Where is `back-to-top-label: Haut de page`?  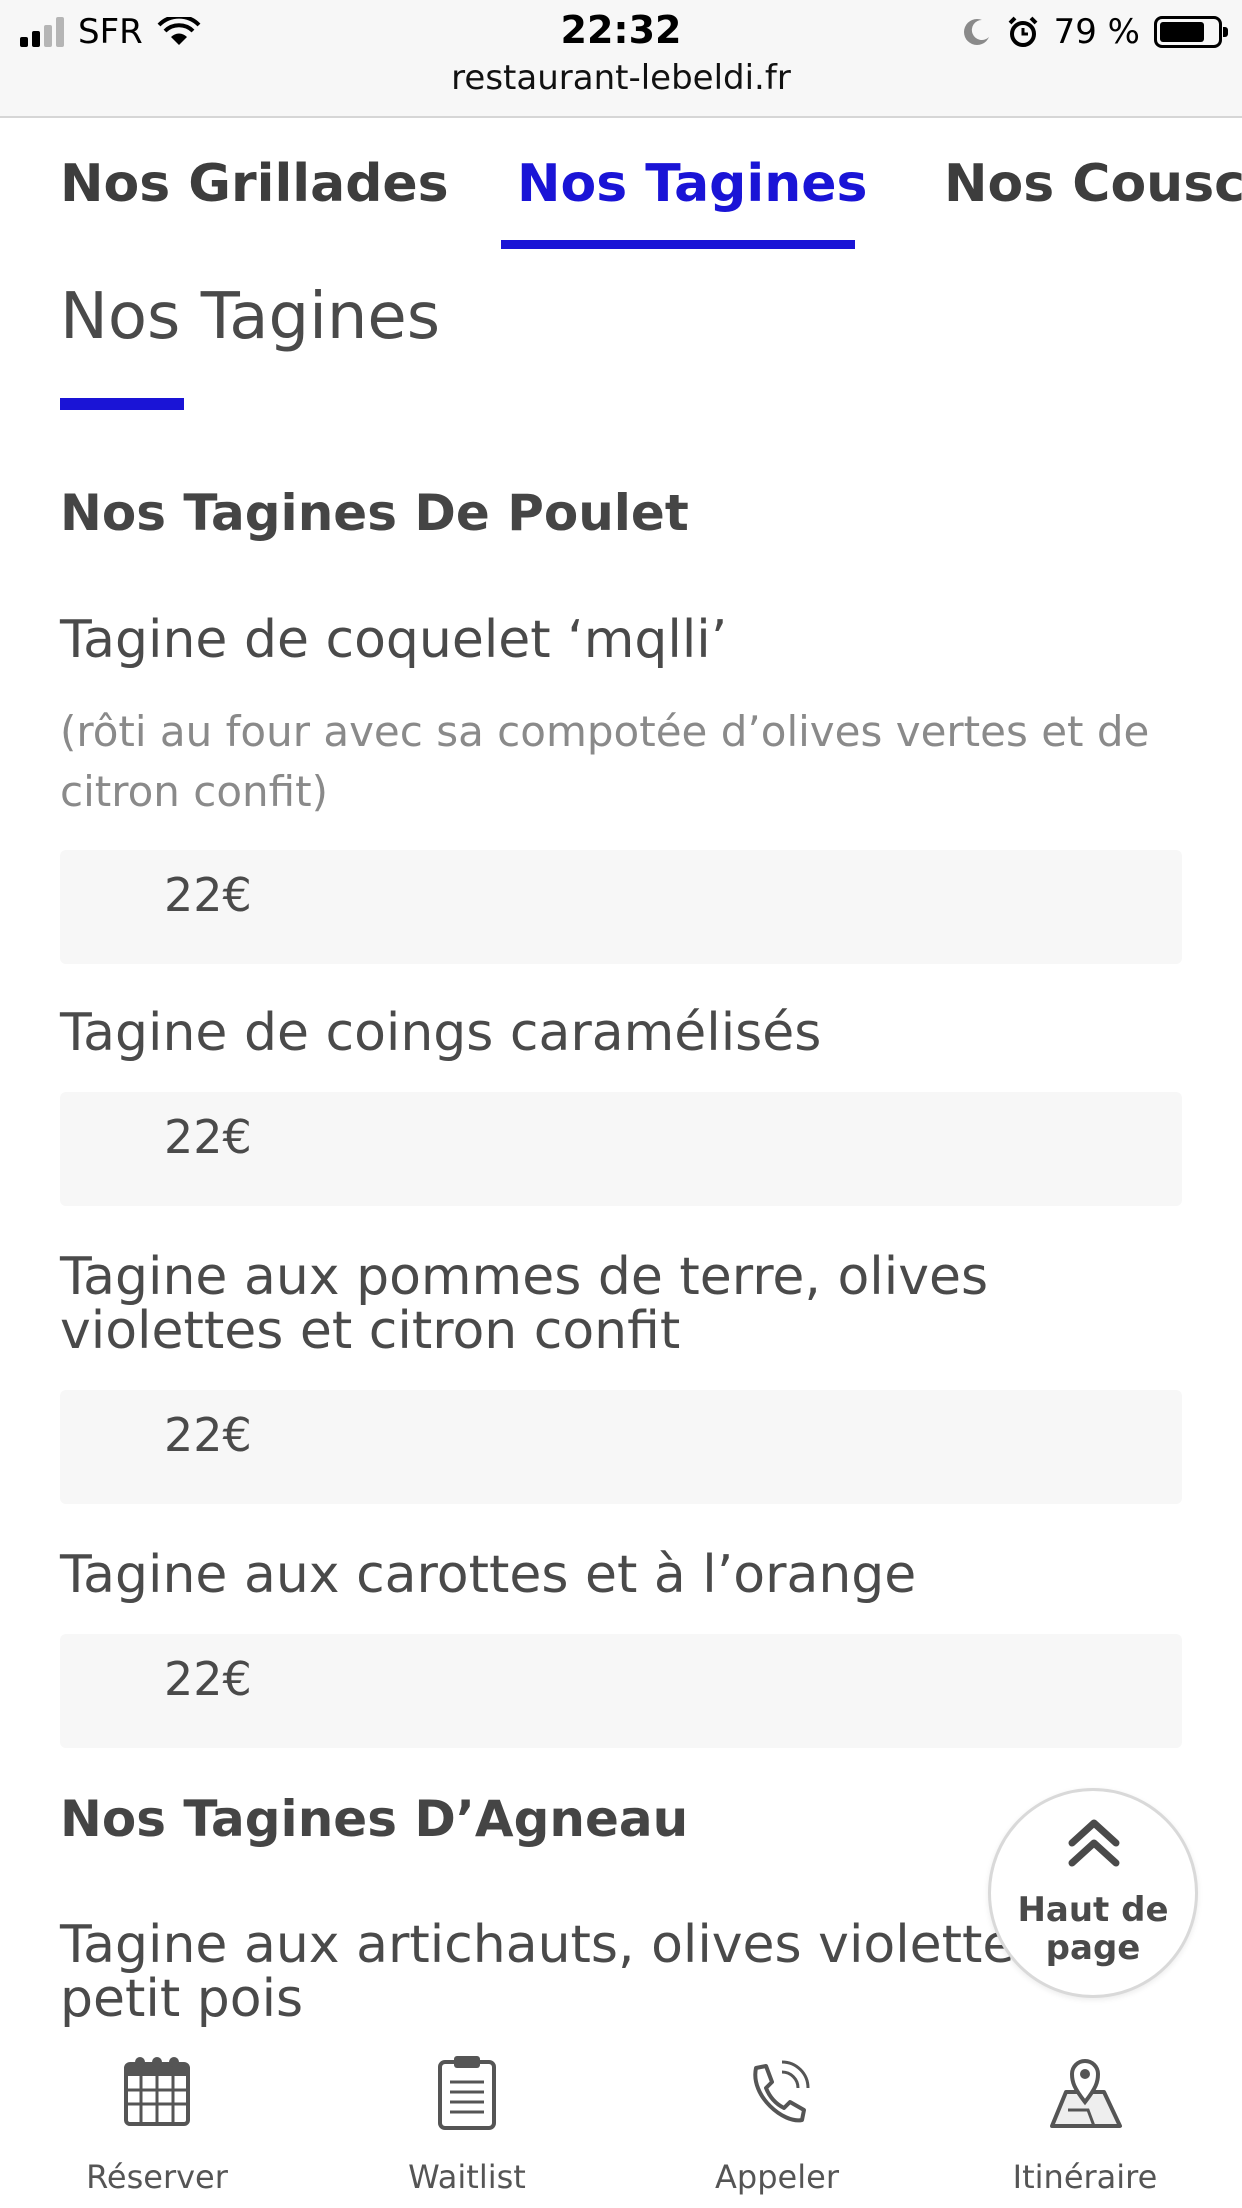
back-to-top-label: Haut de page is located at coordinates (1093, 1929).